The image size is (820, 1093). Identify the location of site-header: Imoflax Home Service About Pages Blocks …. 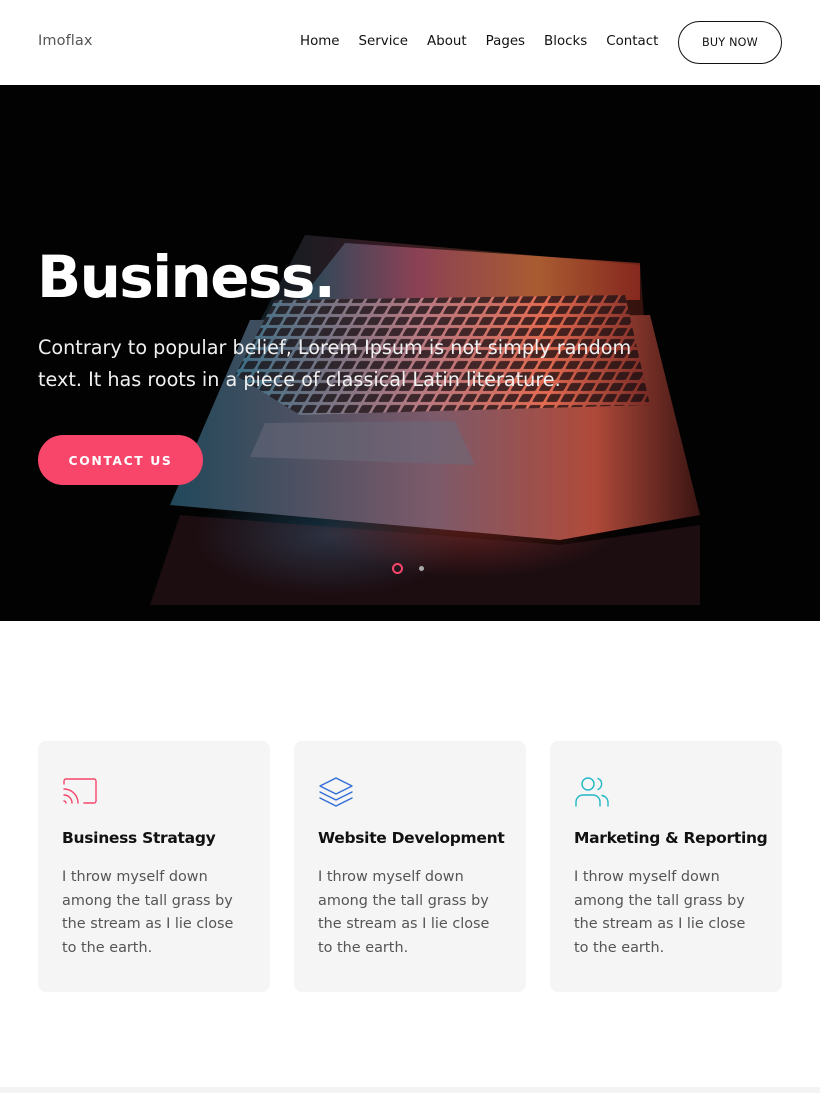
(410, 42).